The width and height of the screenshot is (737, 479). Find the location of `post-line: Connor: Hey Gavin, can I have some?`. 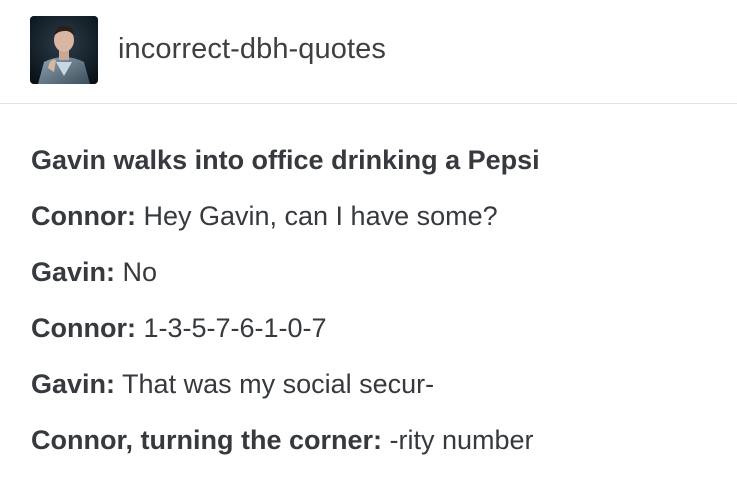

post-line: Connor: Hey Gavin, can I have some? is located at coordinates (376, 216).